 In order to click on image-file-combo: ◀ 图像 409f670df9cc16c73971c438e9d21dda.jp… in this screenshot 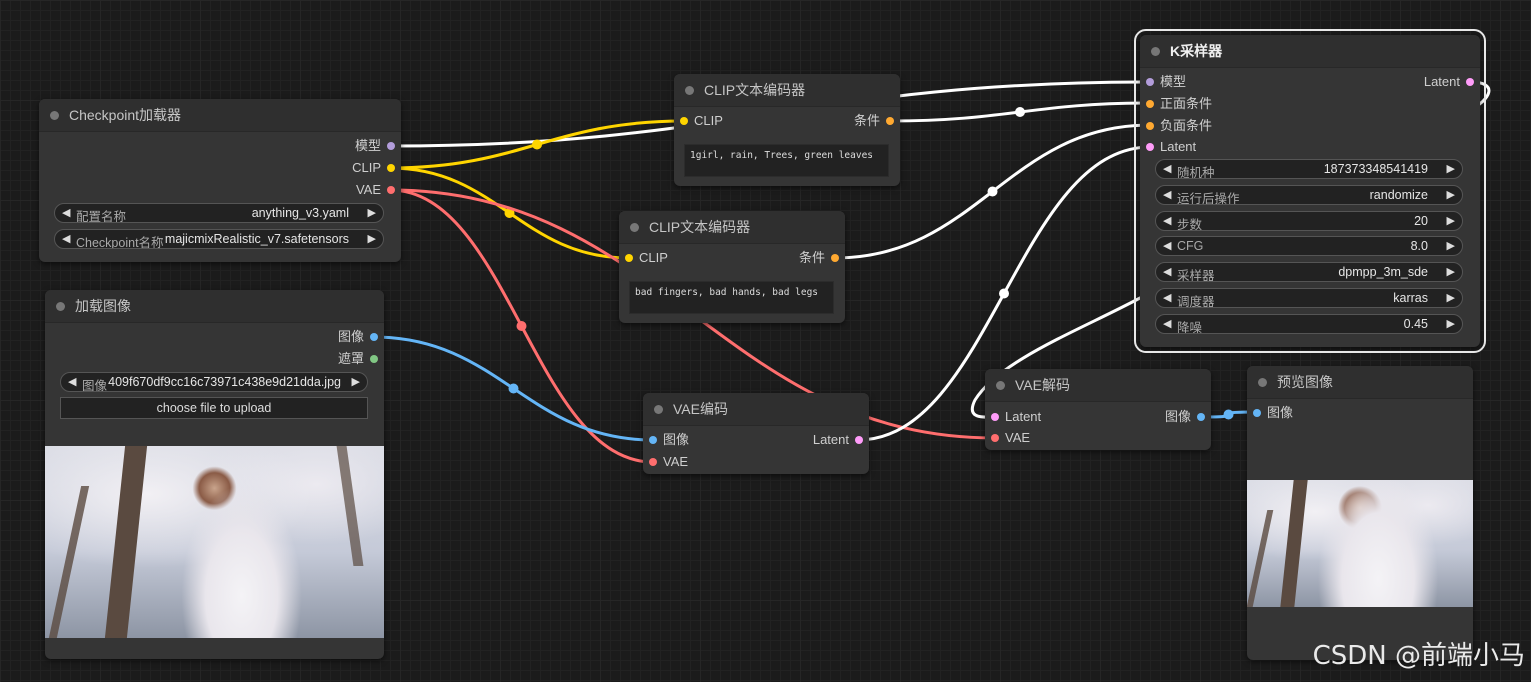, I will do `click(214, 382)`.